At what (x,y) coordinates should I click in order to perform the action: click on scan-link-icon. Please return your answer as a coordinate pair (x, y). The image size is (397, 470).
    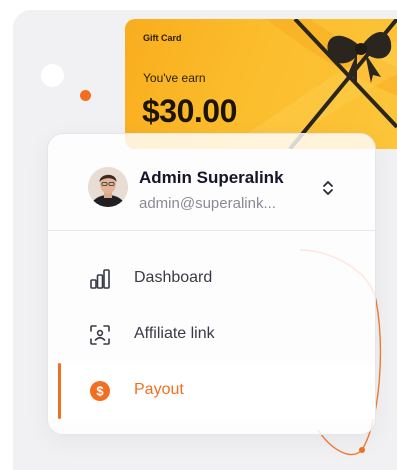
    Looking at the image, I should click on (100, 335).